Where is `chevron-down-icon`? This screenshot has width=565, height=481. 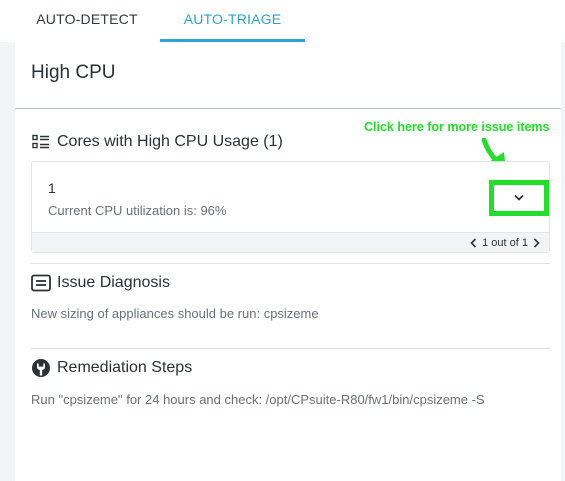 chevron-down-icon is located at coordinates (519, 198).